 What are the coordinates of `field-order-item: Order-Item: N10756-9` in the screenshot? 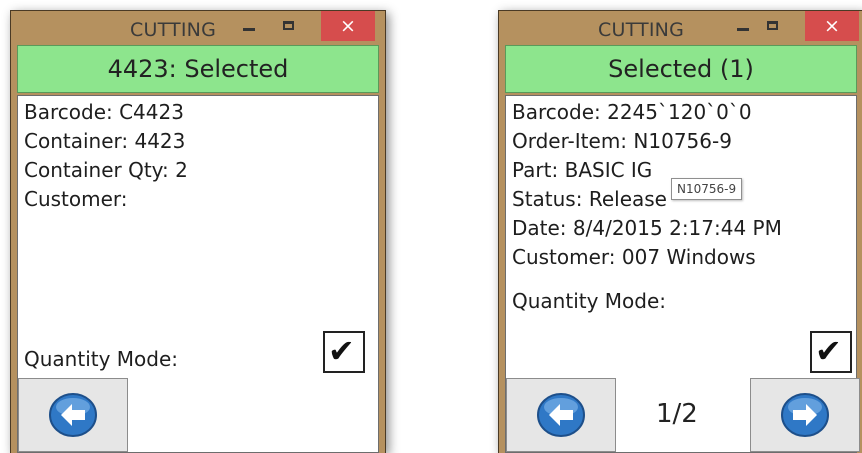 It's located at (622, 141).